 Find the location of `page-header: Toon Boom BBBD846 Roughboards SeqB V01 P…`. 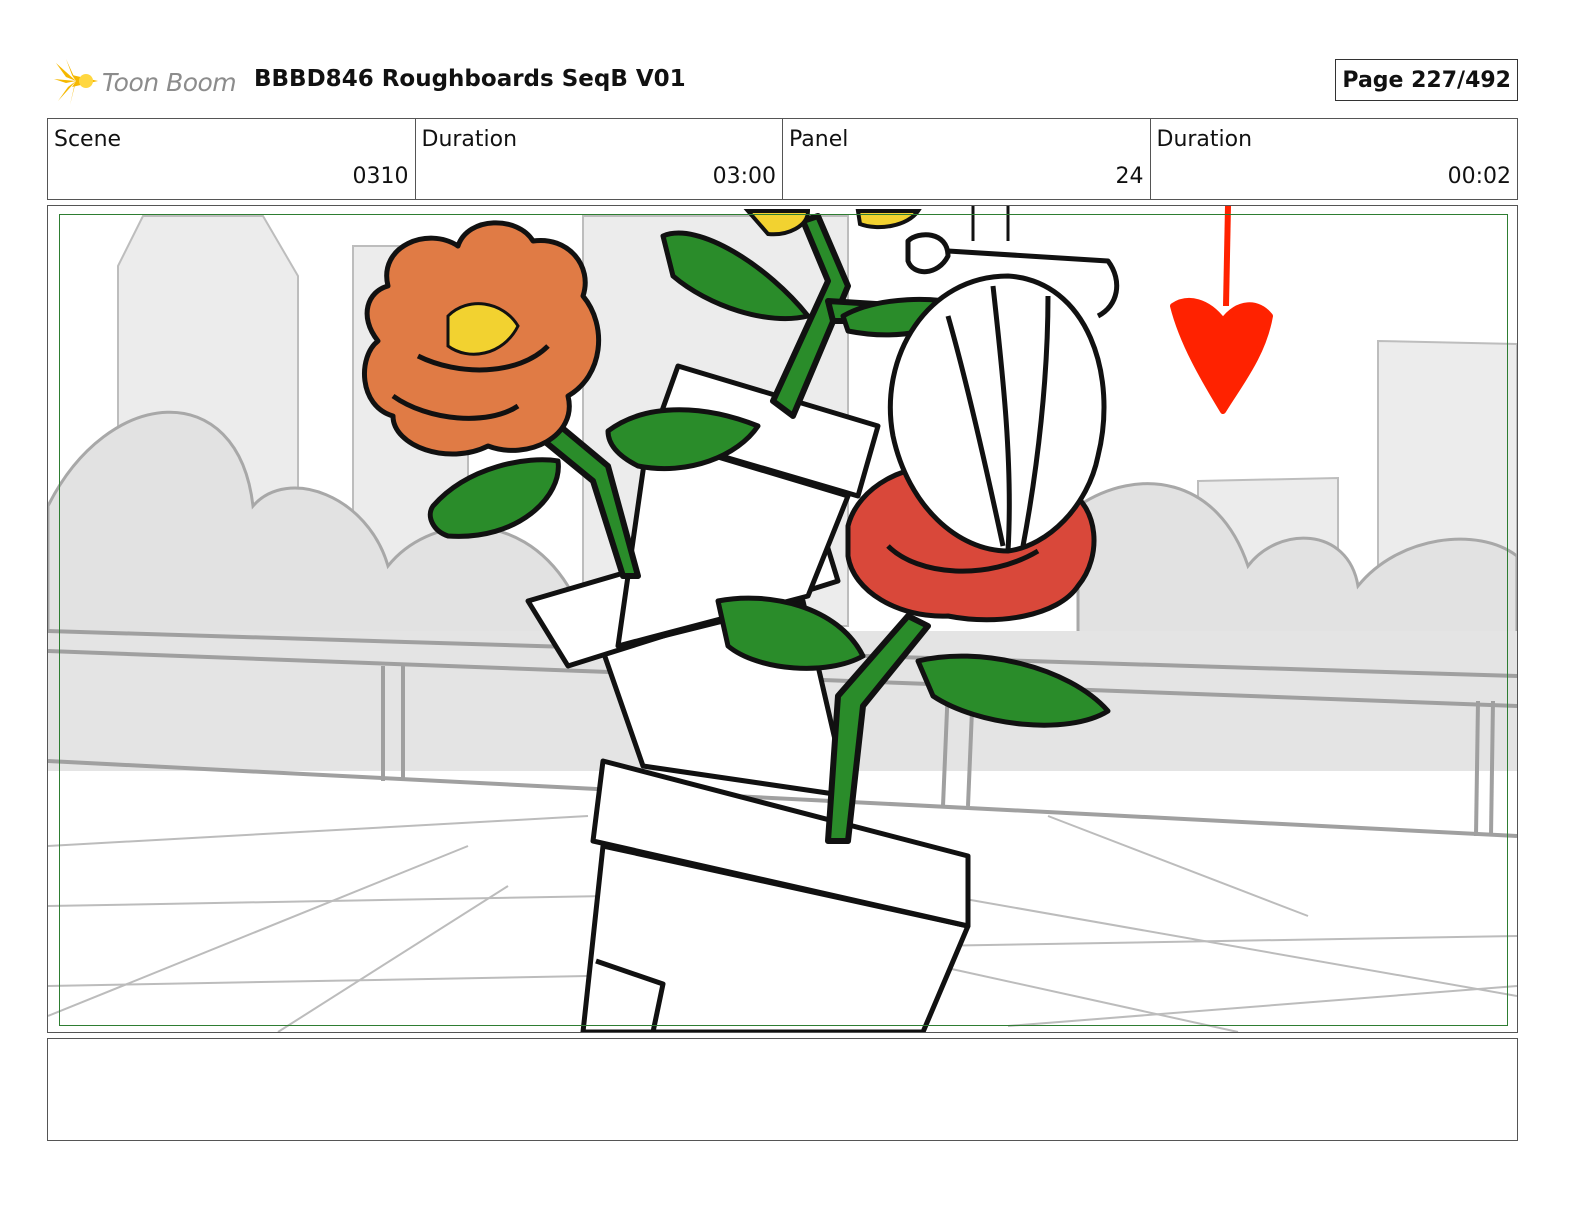

page-header: Toon Boom BBBD846 Roughboards SeqB V01 P… is located at coordinates (785, 82).